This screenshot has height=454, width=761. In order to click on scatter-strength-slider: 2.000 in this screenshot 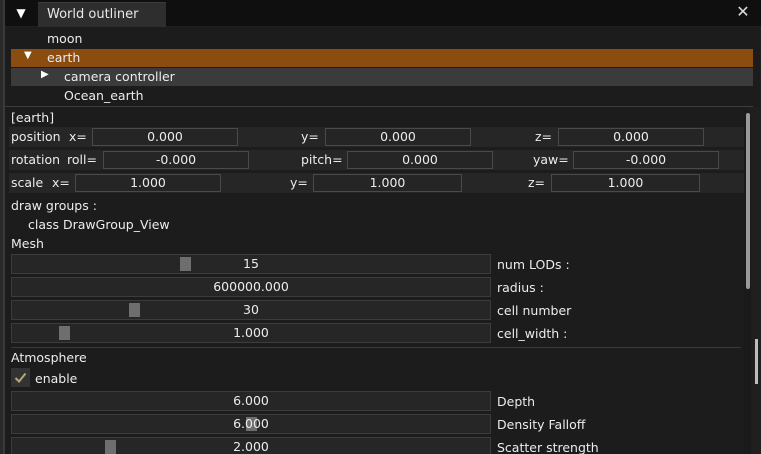, I will do `click(251, 445)`.